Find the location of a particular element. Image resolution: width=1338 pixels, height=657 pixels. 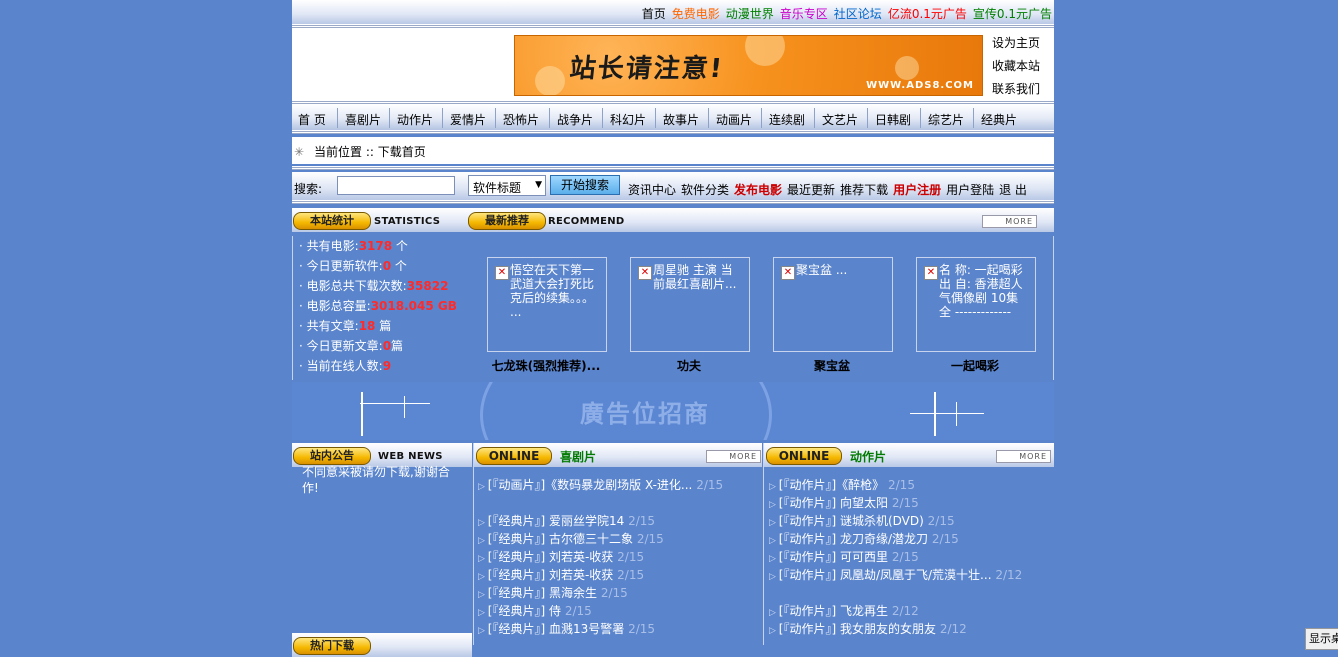

nav-item: 连续剧 is located at coordinates (787, 119).